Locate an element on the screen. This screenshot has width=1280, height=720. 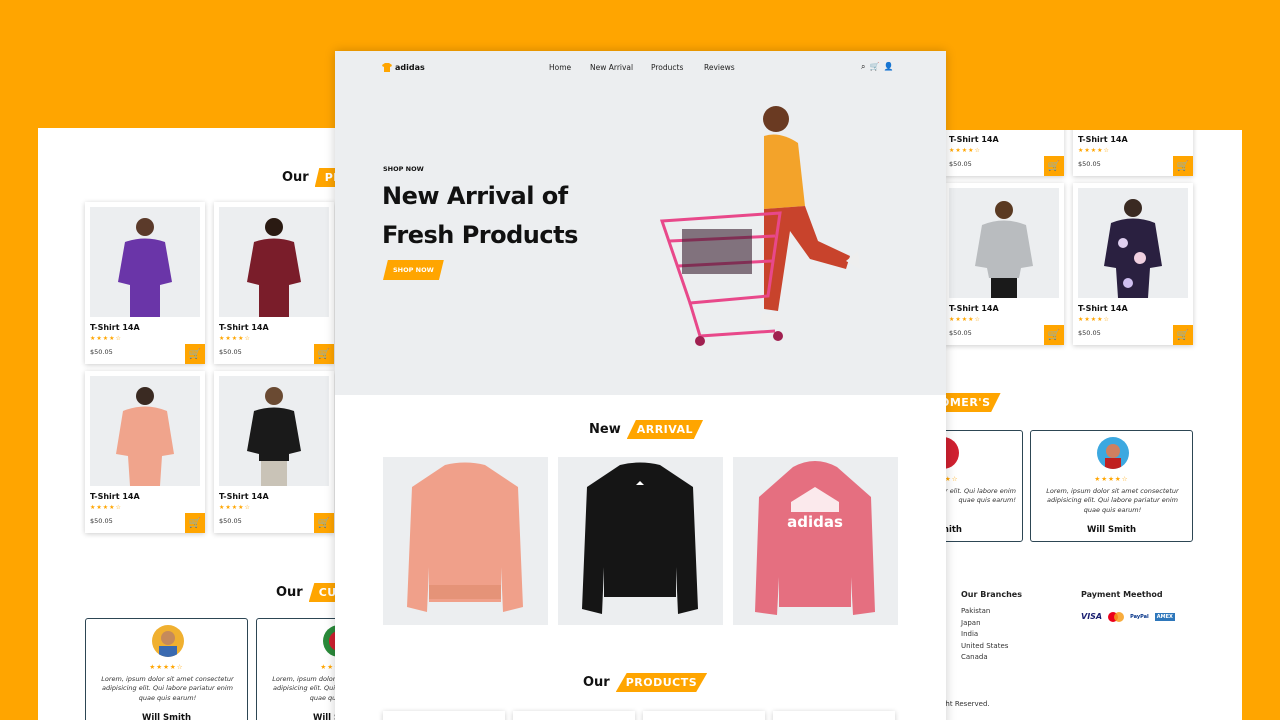
branch-link: Canada is located at coordinates (991, 658).